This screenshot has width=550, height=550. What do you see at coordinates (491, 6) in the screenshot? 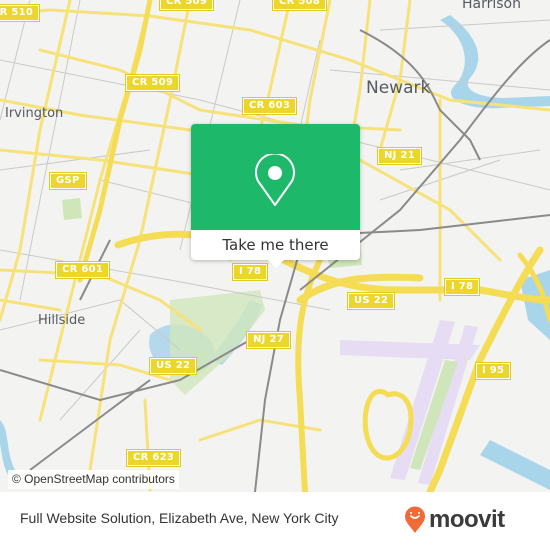
I see `place-label-harrison: Harrison` at bounding box center [491, 6].